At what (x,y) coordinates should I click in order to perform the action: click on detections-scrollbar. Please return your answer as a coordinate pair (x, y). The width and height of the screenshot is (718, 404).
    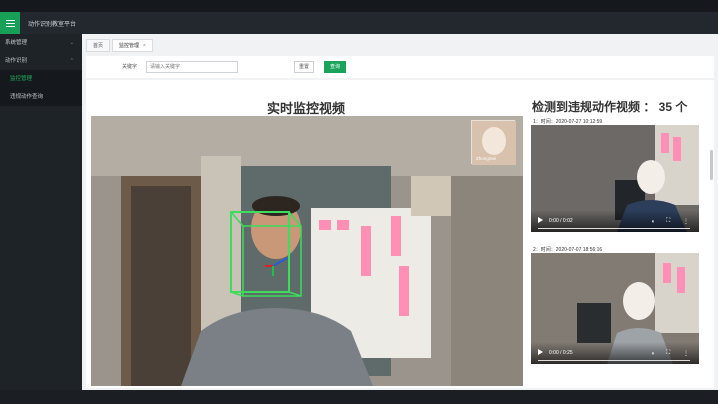
    Looking at the image, I should click on (711, 165).